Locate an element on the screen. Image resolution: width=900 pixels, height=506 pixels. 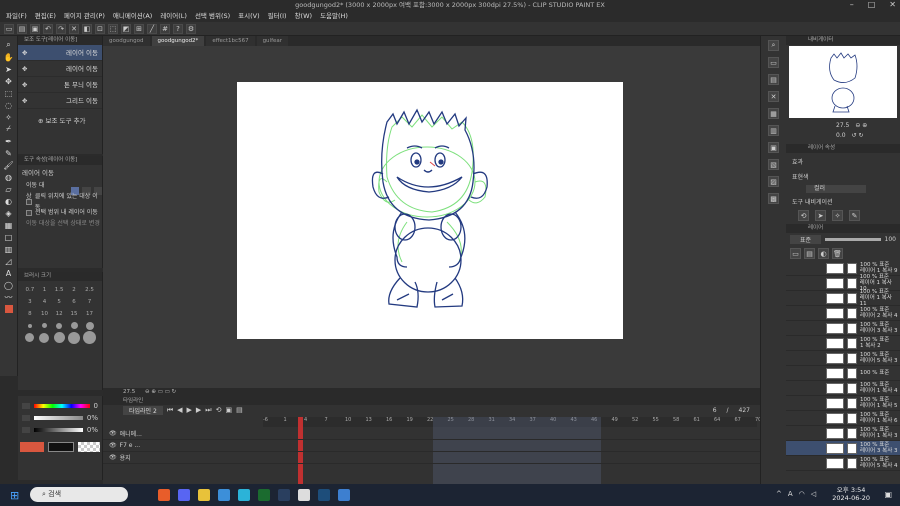
frame-icon: ▥ is located at coordinates (8, 249).